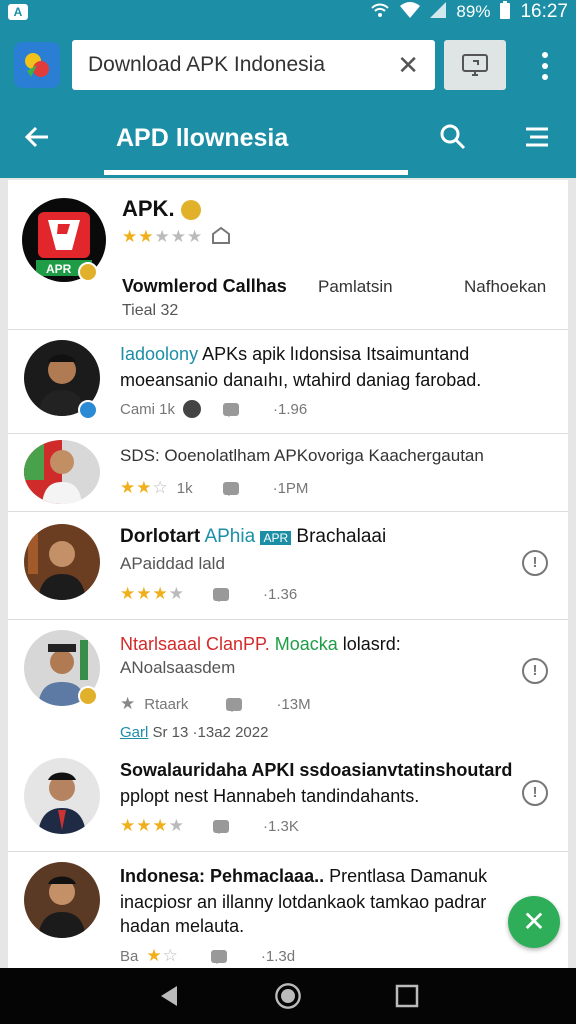  Describe the element at coordinates (208, 955) in the screenshot. I see `item-meta: Ba ★☆ ·1.3d` at that location.